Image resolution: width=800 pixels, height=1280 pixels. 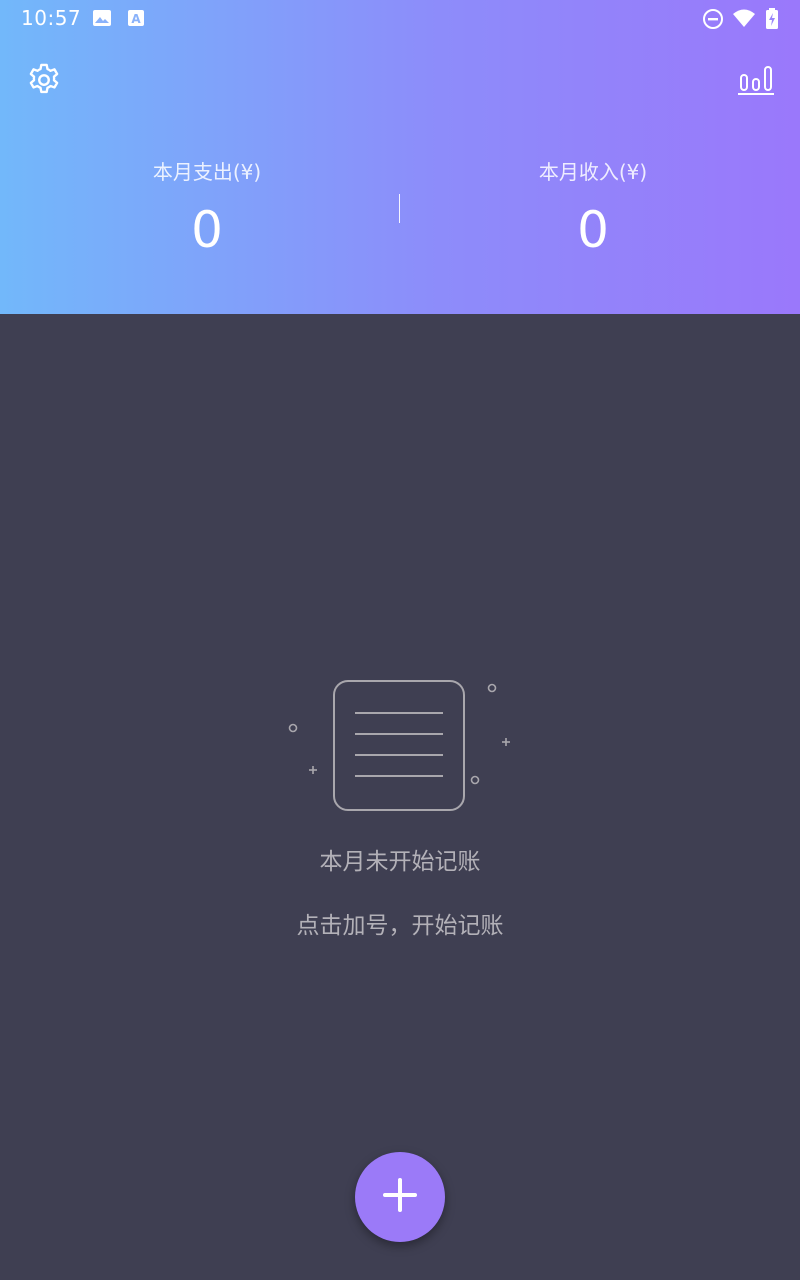 What do you see at coordinates (400, 18) in the screenshot?
I see `status-bar: 10:57 A` at bounding box center [400, 18].